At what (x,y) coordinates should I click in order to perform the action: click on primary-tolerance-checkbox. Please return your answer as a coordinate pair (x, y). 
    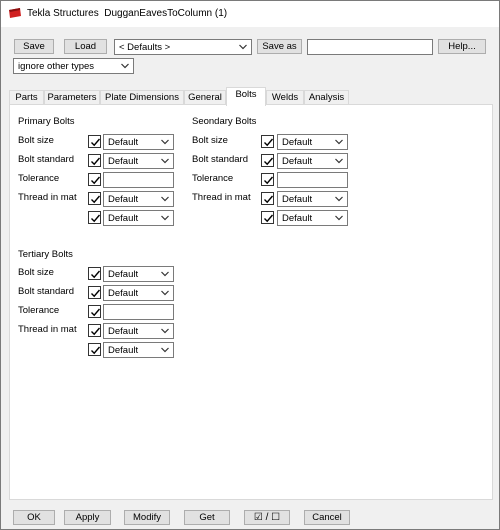
    Looking at the image, I should click on (94, 179).